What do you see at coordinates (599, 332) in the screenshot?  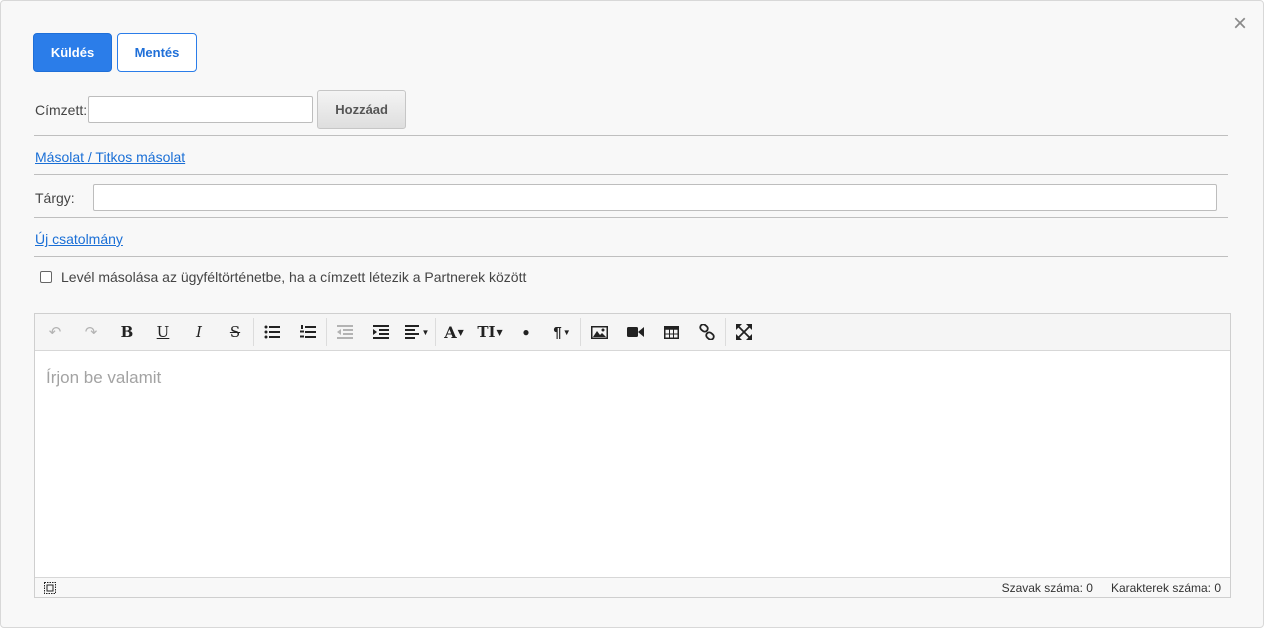 I see `insert-image-icon` at bounding box center [599, 332].